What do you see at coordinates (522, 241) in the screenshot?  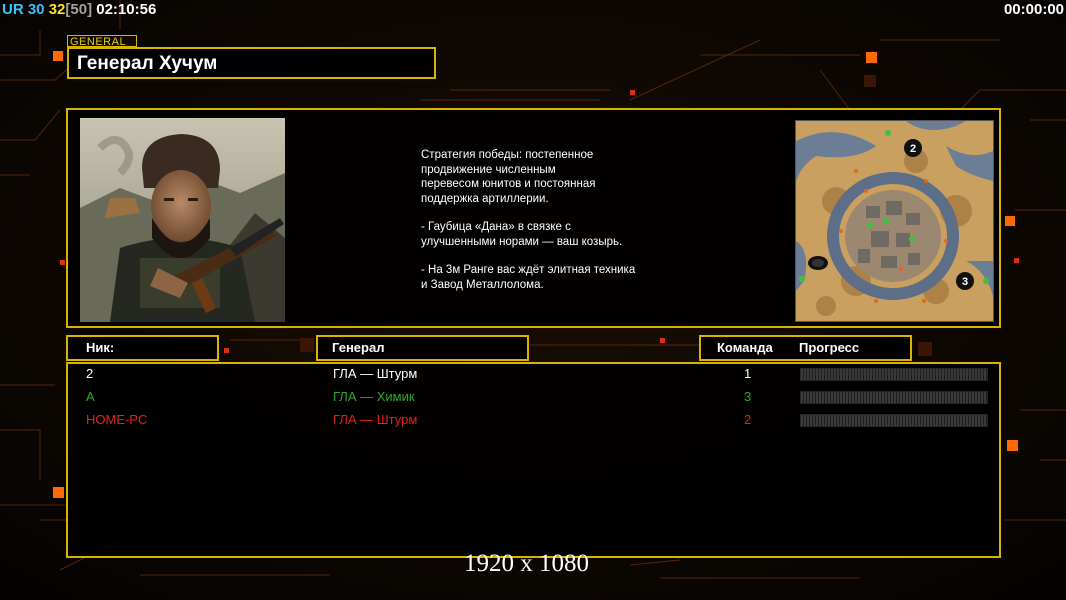 I see `desc-line: улучшенными норами — ваш козырь.` at bounding box center [522, 241].